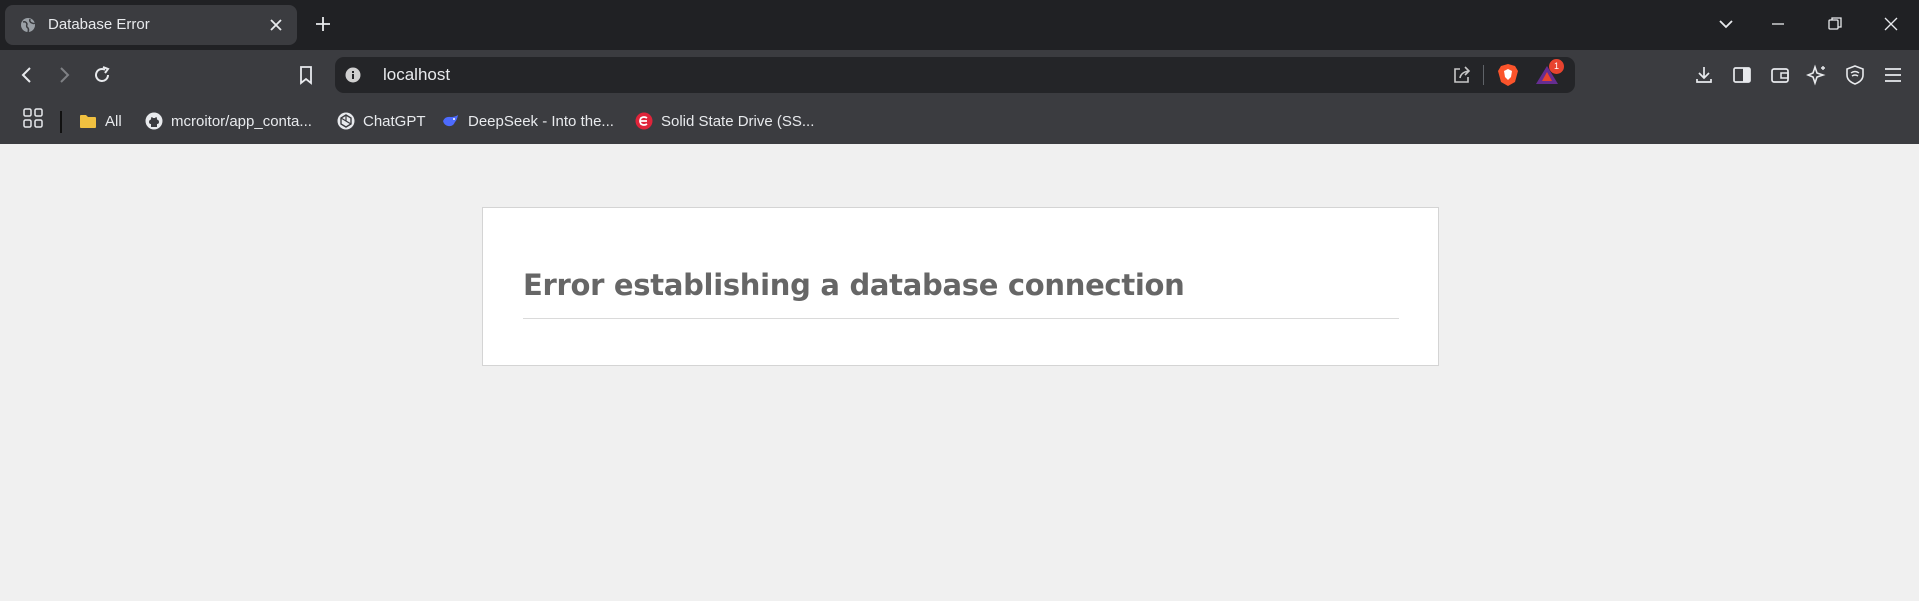 This screenshot has height=601, width=1919. Describe the element at coordinates (1778, 24) in the screenshot. I see `minimize-icon` at that location.